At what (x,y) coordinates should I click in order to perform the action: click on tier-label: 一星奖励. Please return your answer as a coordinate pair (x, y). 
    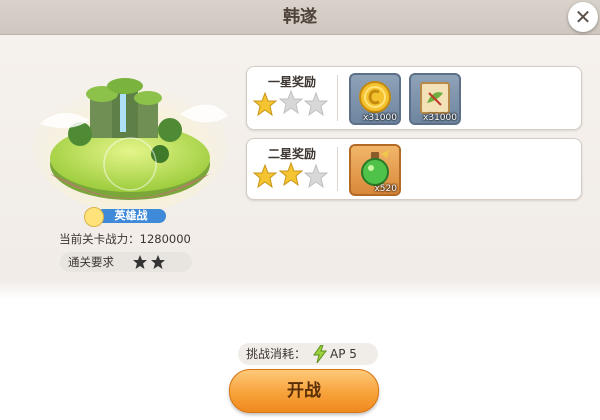
    Looking at the image, I should click on (291, 82).